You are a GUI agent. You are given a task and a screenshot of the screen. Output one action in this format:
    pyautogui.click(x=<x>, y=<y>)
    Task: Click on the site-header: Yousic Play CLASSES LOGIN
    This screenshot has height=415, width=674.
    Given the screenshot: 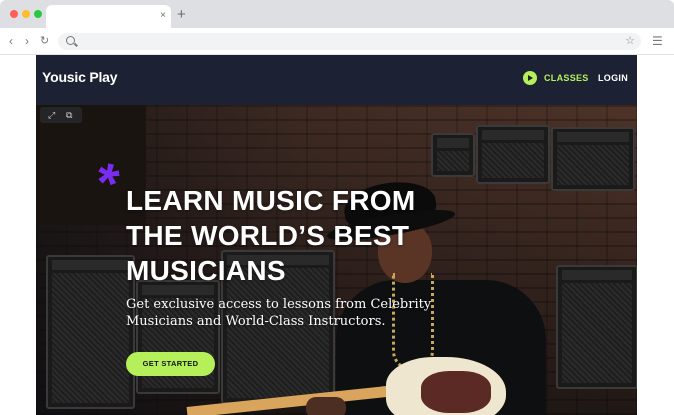 What is the action you would take?
    pyautogui.click(x=336, y=80)
    